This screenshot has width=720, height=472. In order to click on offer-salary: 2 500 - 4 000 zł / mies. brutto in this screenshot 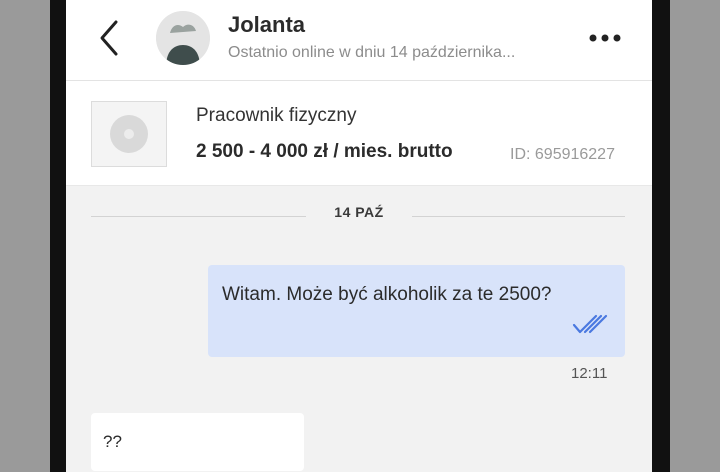, I will do `click(324, 151)`.